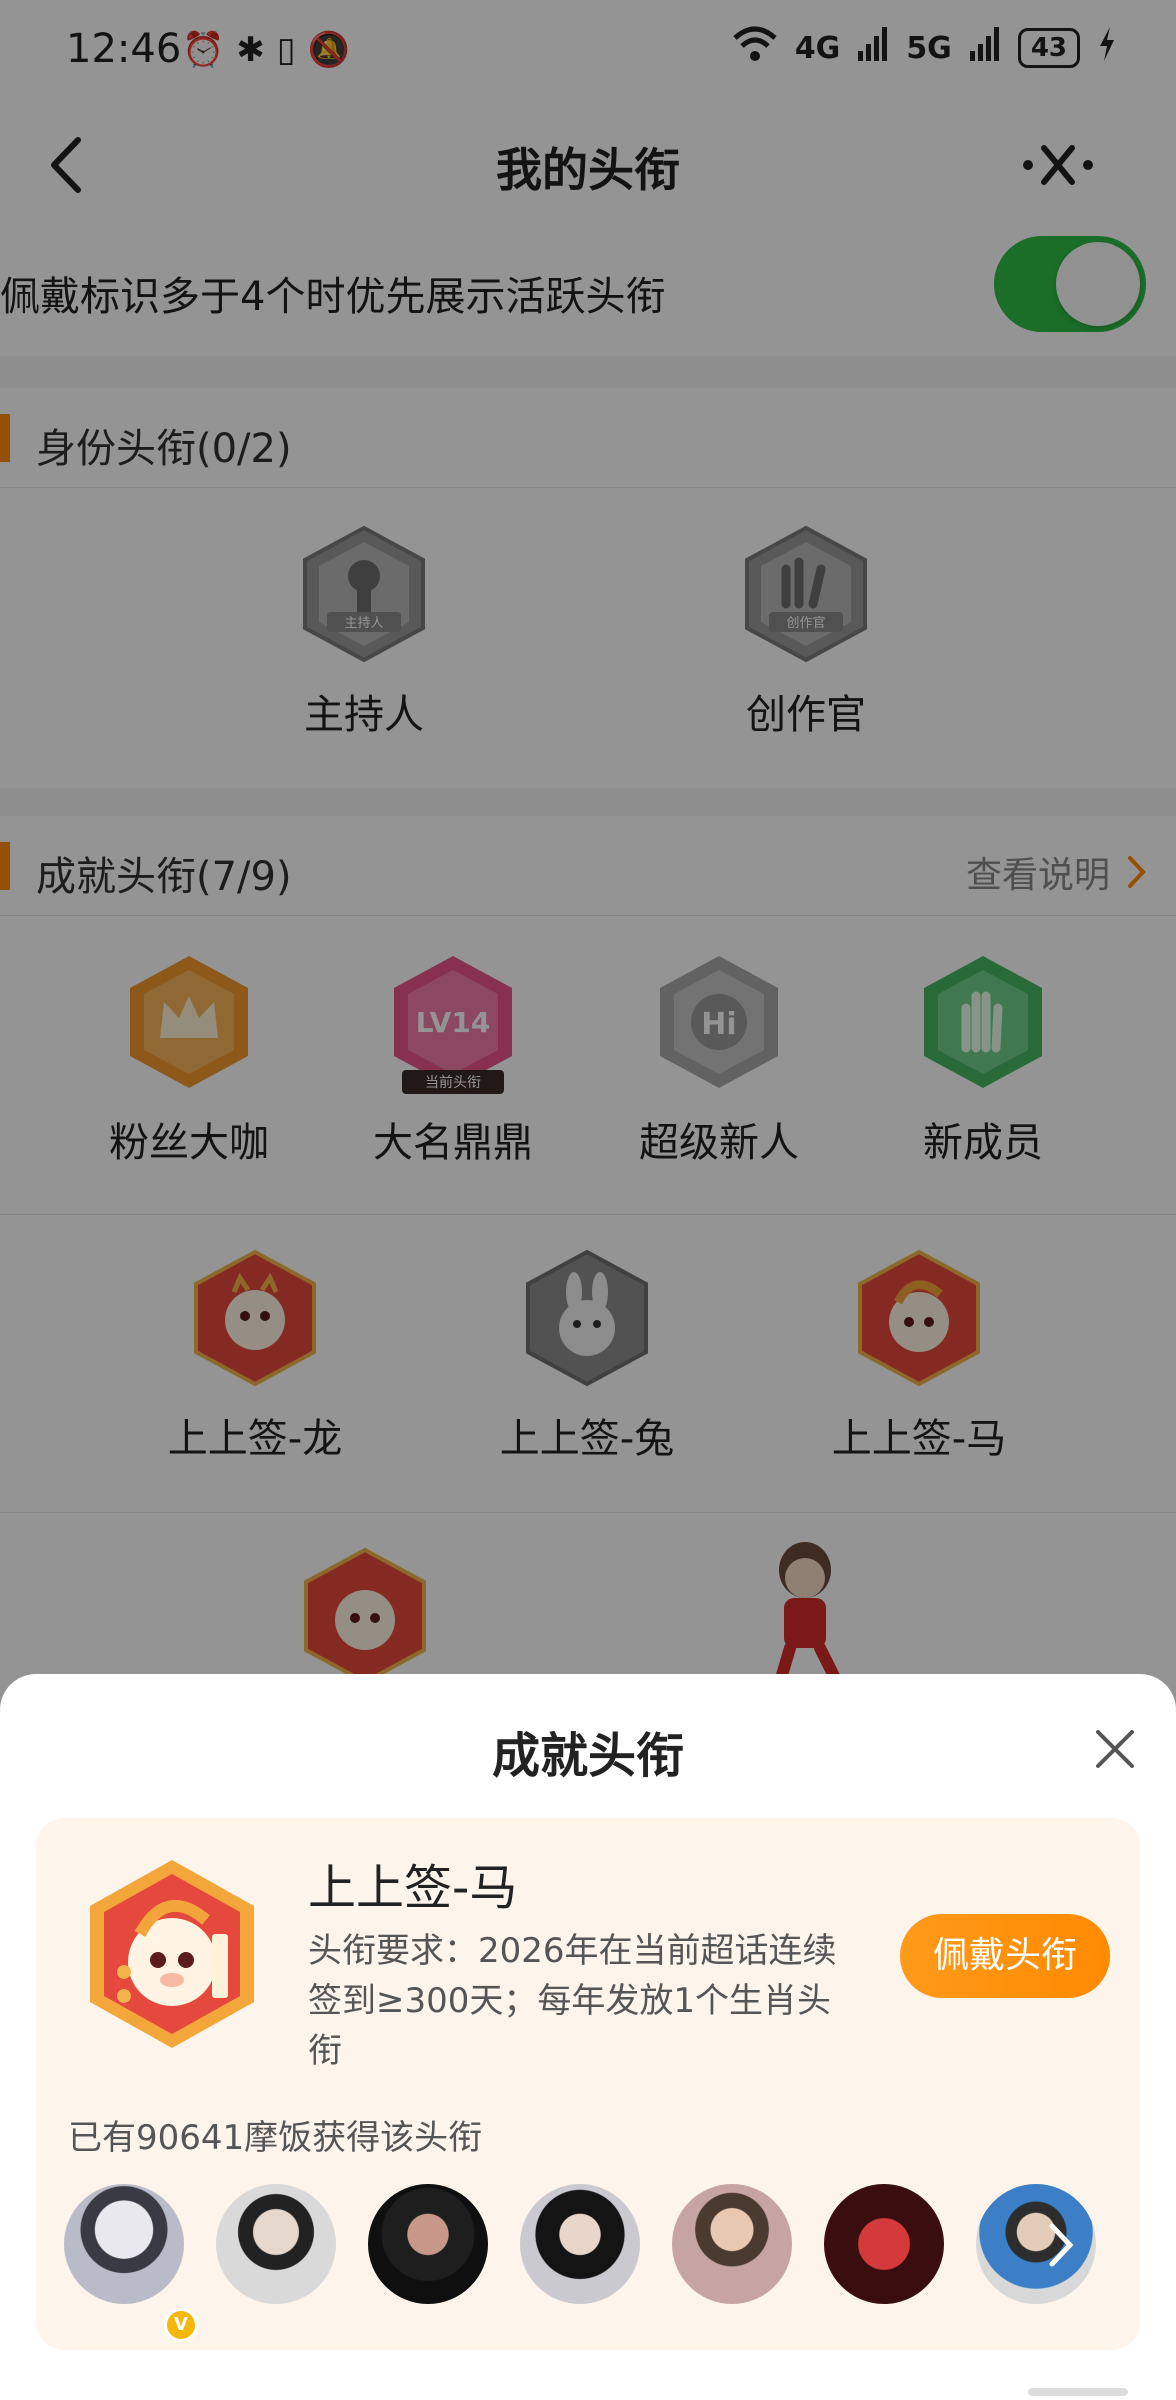  I want to click on title-requirement: 头衔要求：2026年在当前超话连续签到≥300天；每年发放1个生肖头衔, so click(572, 2001).